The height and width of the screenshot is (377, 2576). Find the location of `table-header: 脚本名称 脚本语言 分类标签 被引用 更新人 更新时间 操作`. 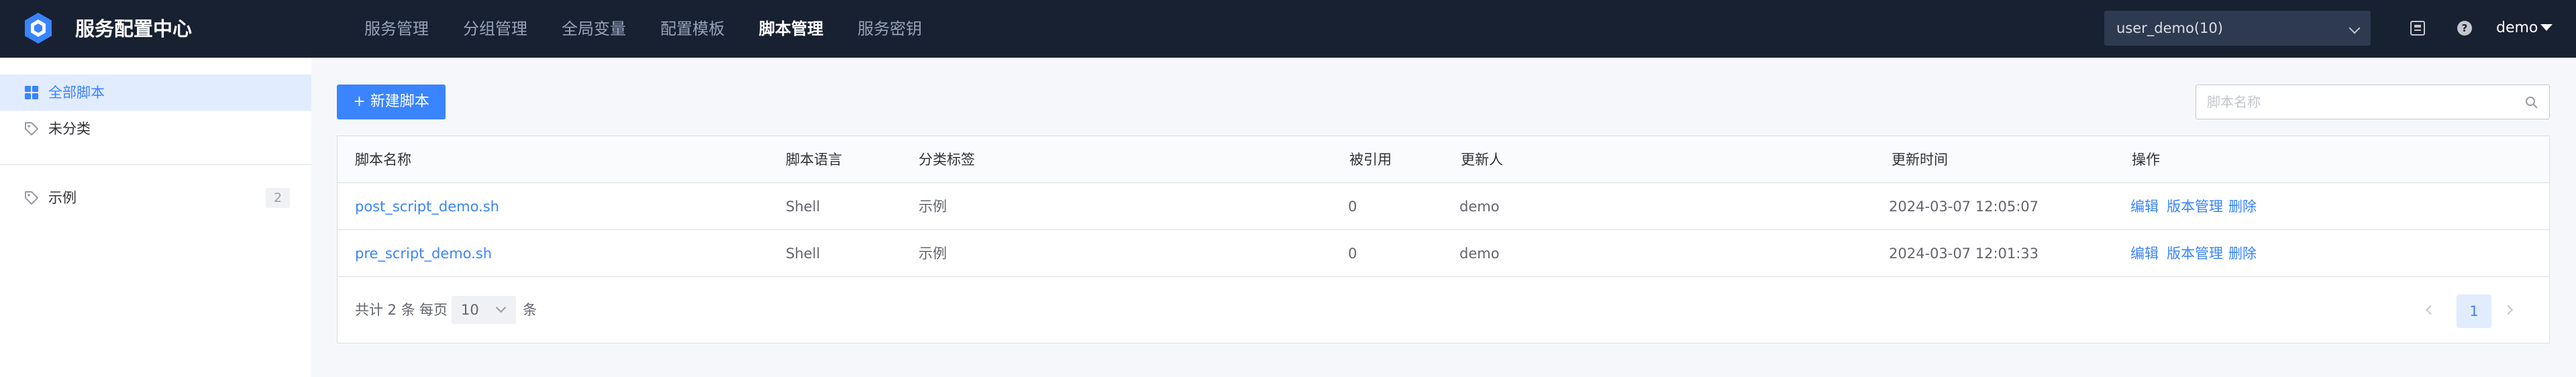

table-header: 脚本名称 脚本语言 分类标签 被引用 更新人 更新时间 操作 is located at coordinates (1443, 159).